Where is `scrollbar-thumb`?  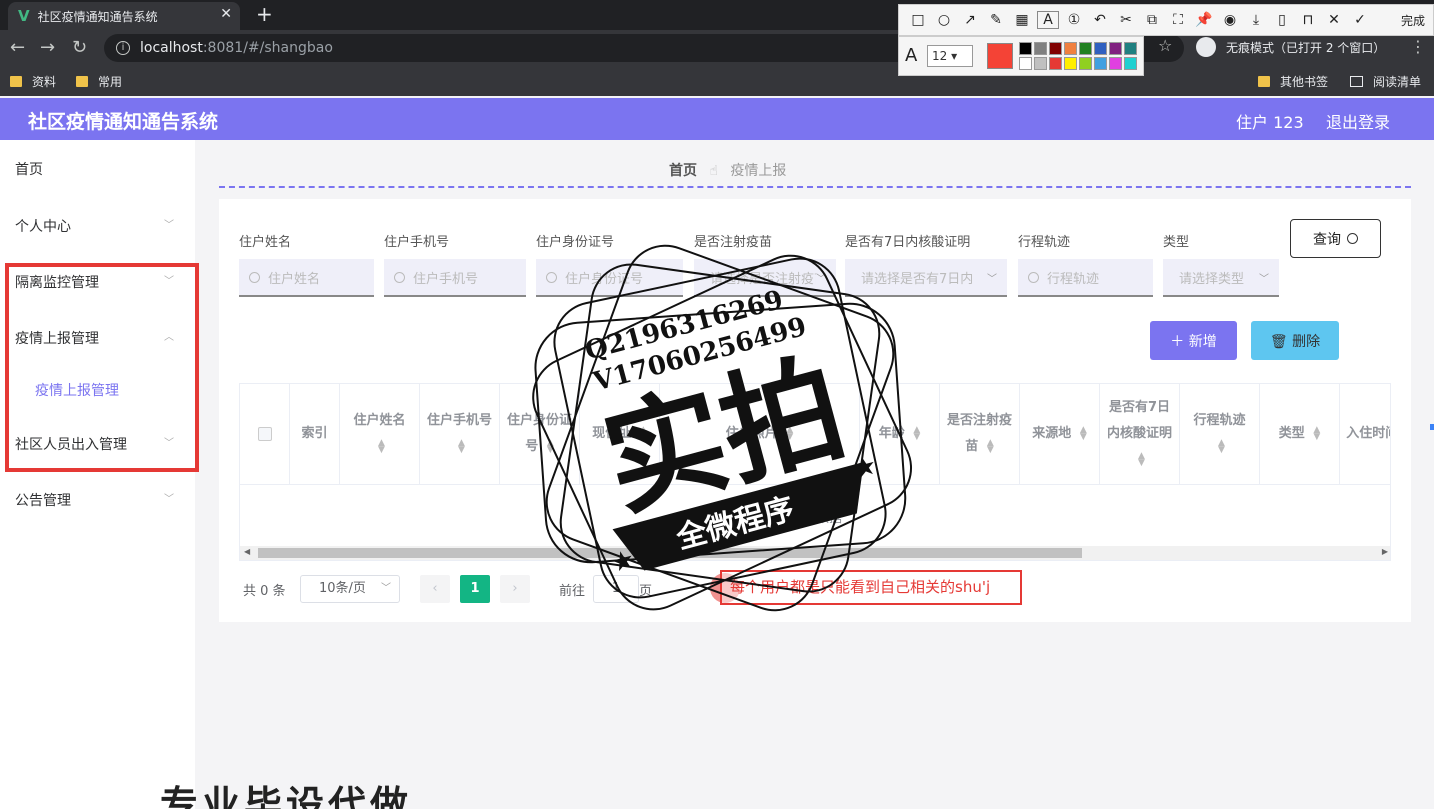
scrollbar-thumb is located at coordinates (670, 553).